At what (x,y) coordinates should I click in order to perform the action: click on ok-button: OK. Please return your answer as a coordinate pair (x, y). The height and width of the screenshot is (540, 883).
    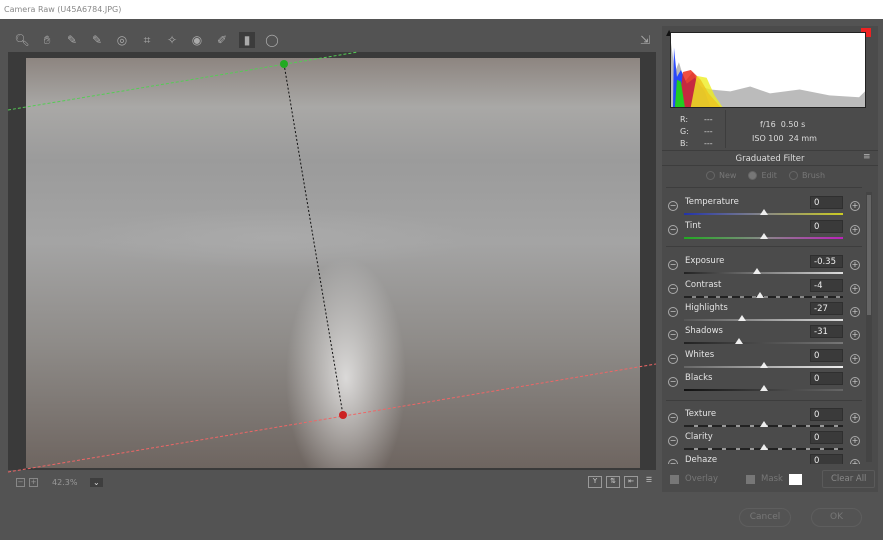
    Looking at the image, I should click on (836, 517).